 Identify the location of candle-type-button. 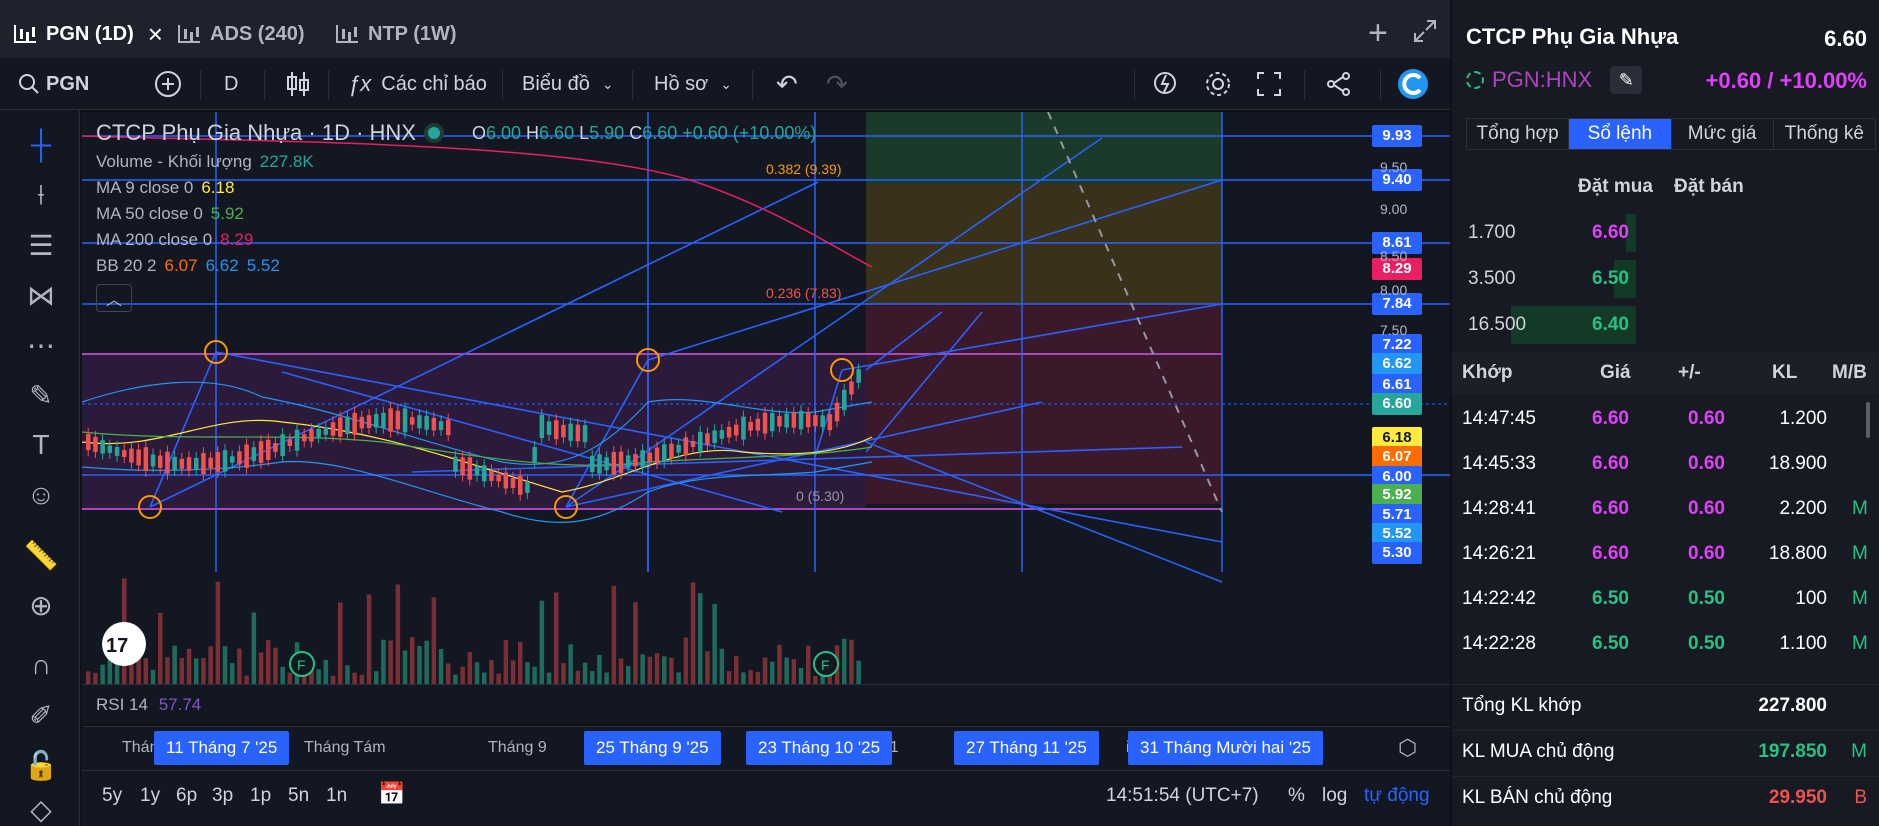
(298, 84).